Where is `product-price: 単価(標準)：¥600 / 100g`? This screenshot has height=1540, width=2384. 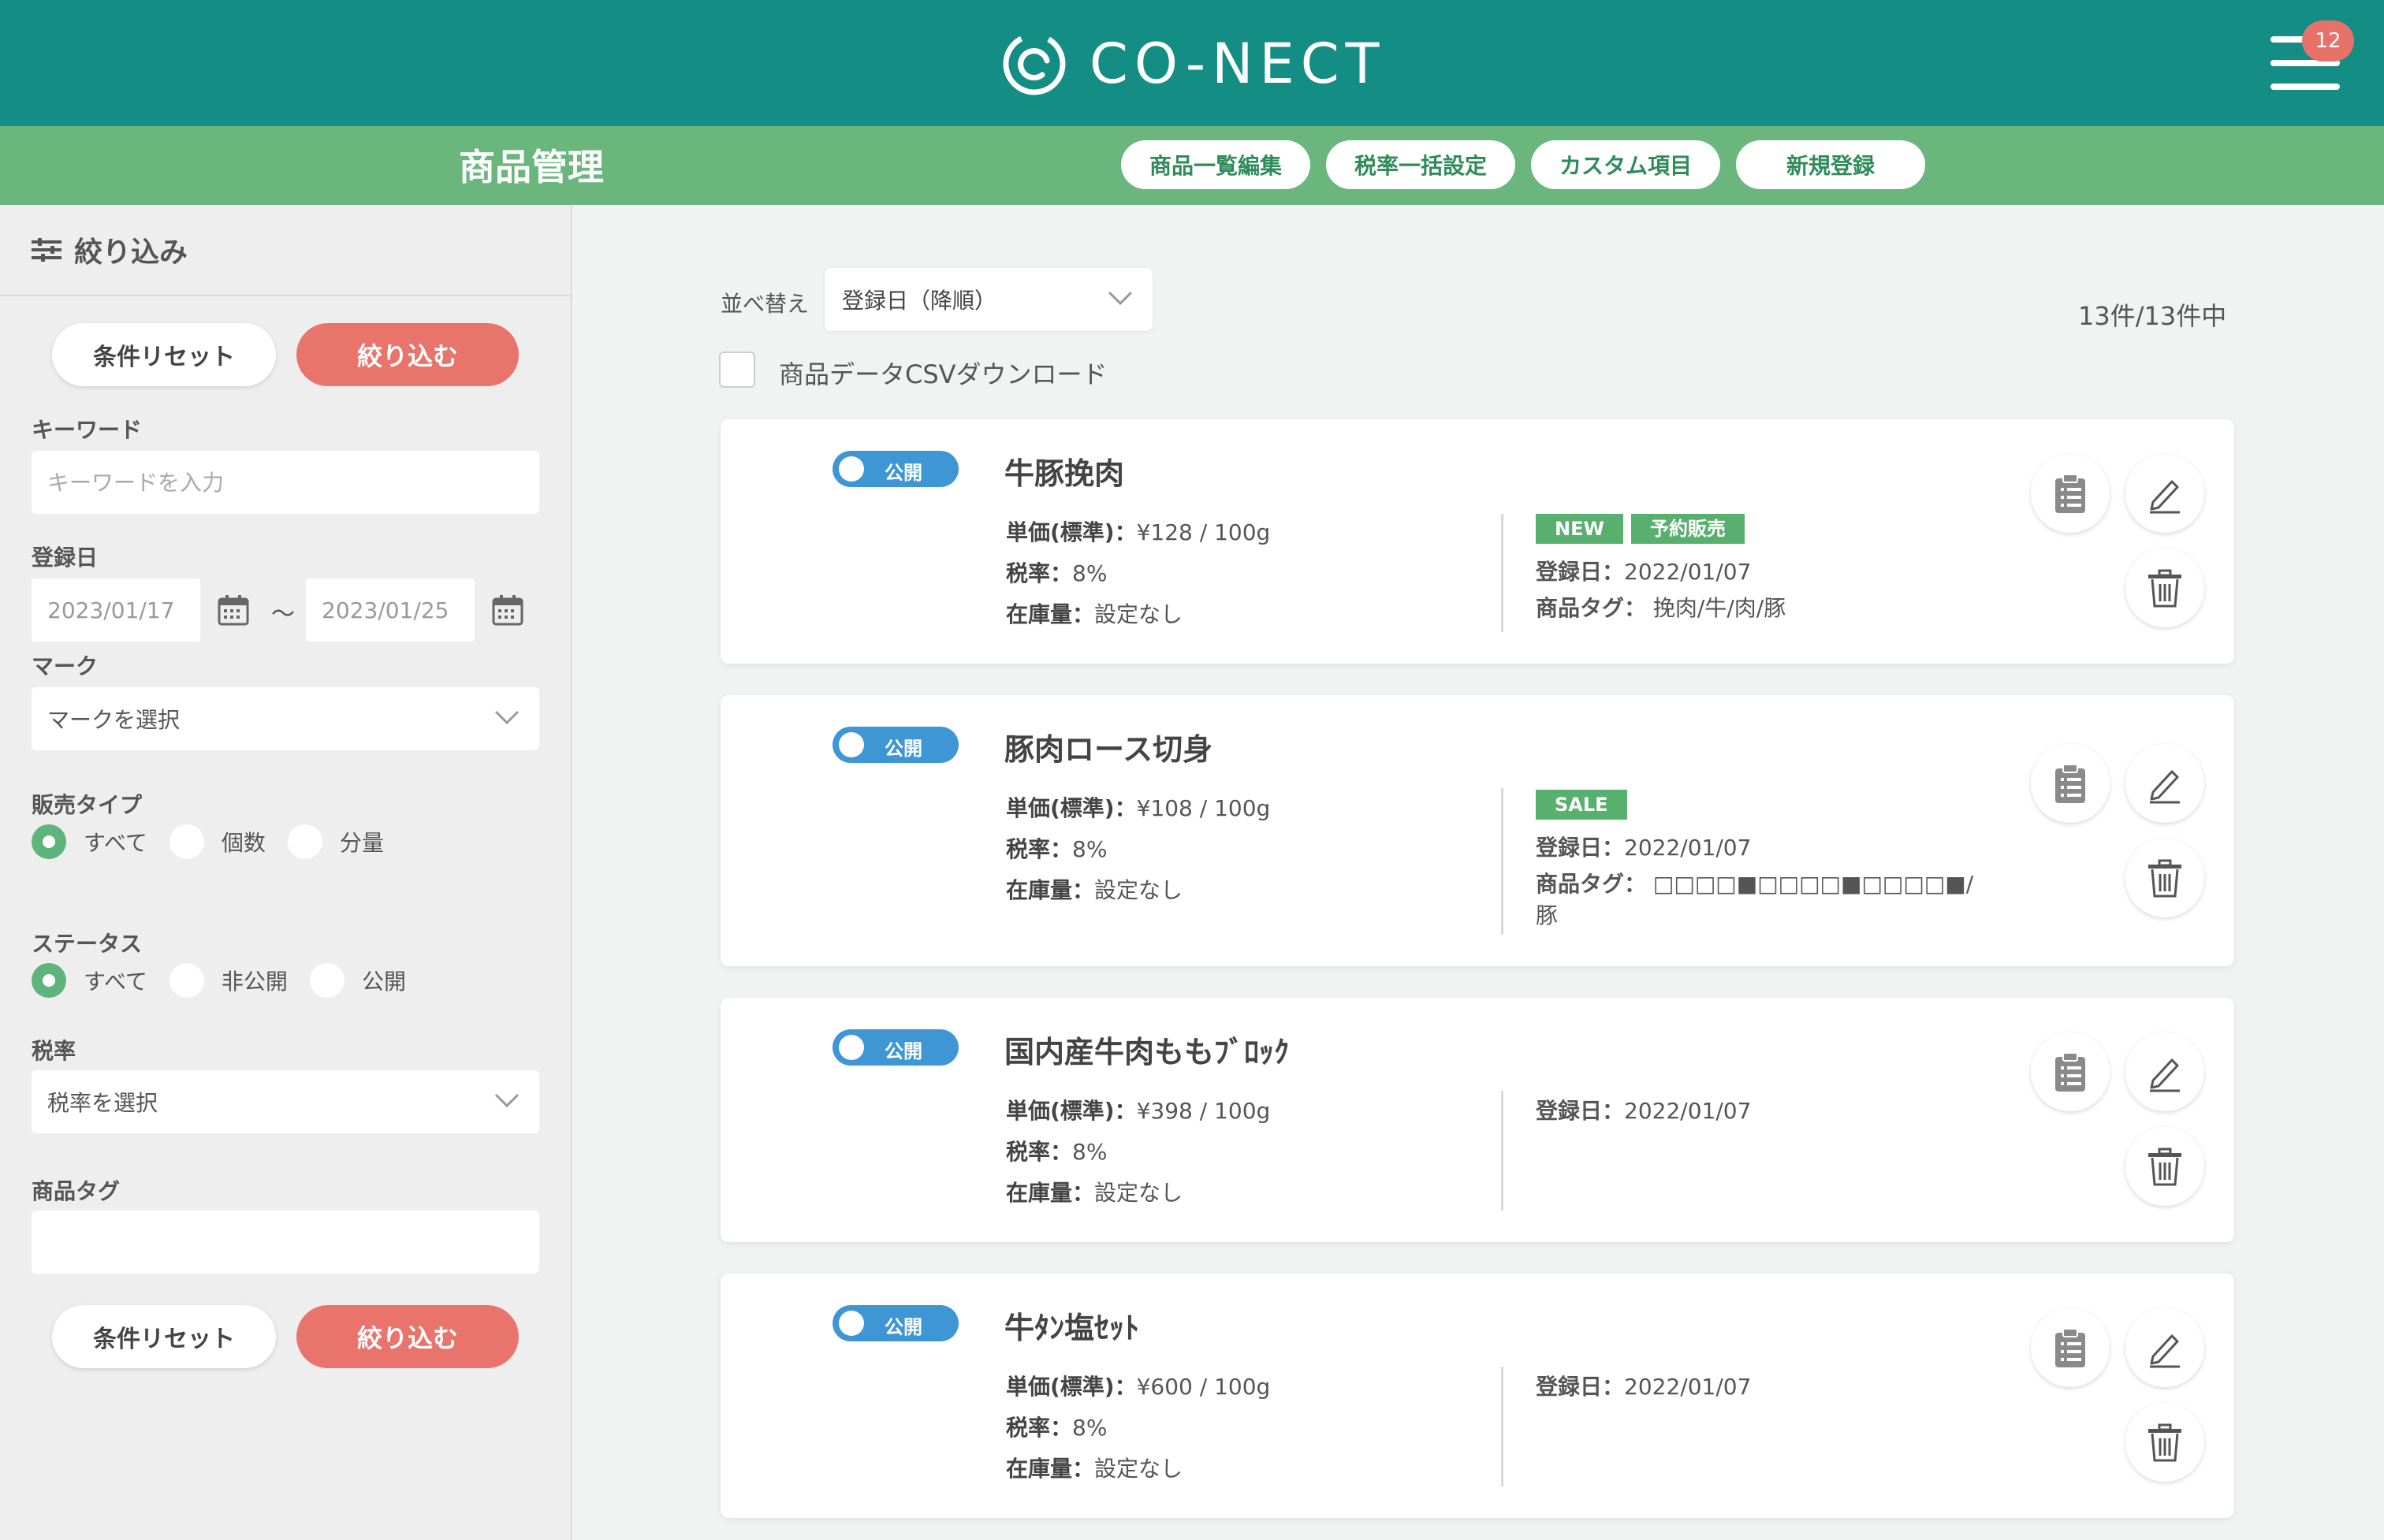 product-price: 単価(標準)：¥600 / 100g is located at coordinates (1138, 1385).